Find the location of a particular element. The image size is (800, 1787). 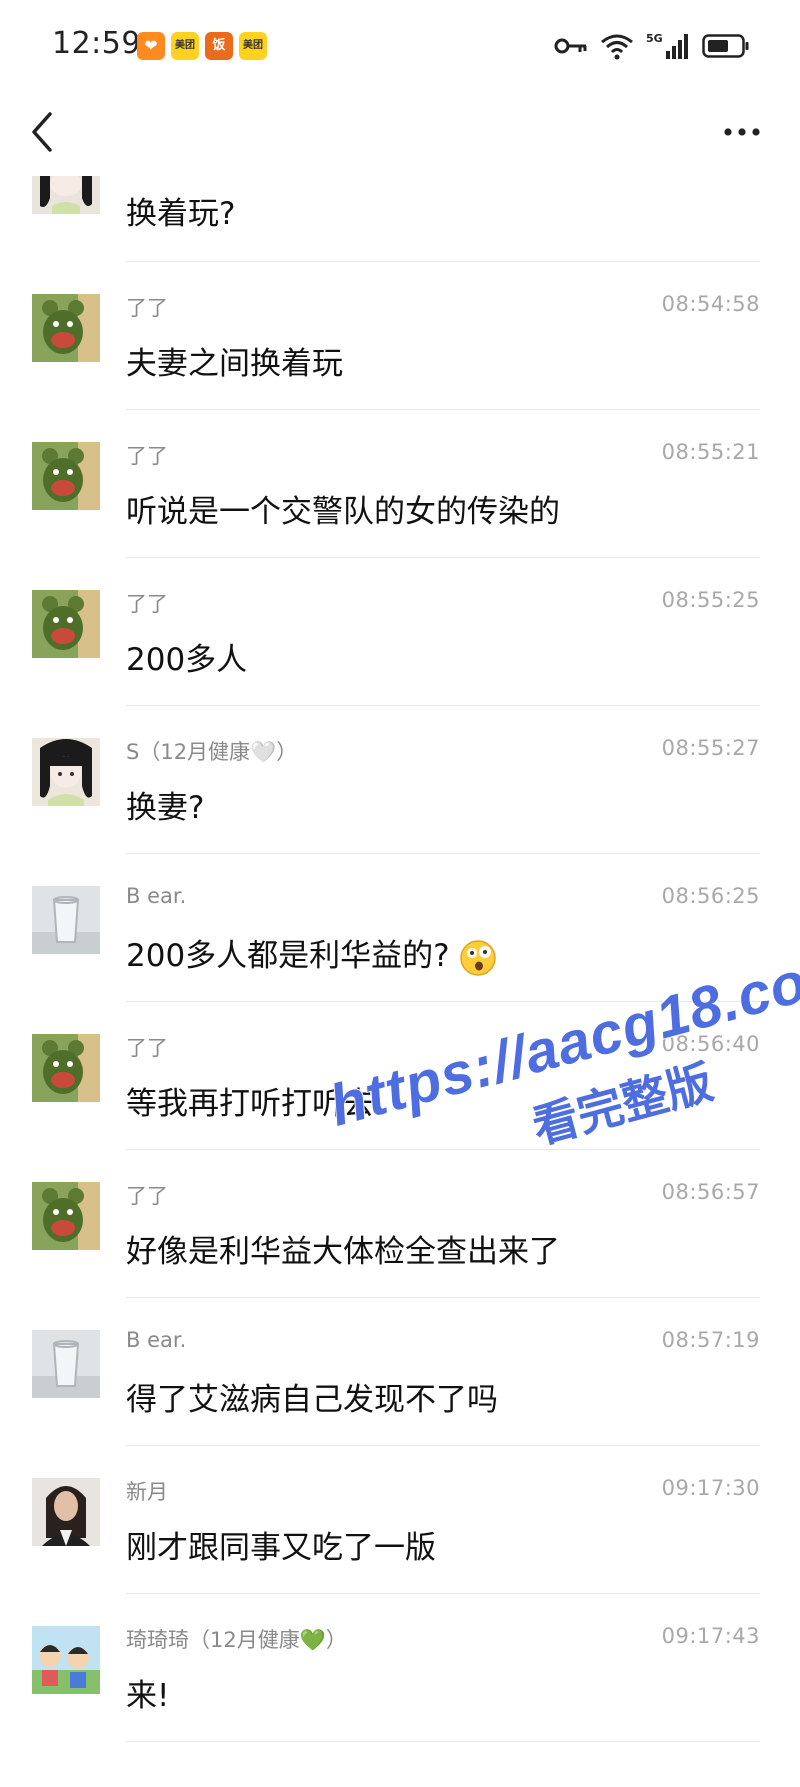

list-item: 了了 08:55:25 200多人 is located at coordinates (400, 632).